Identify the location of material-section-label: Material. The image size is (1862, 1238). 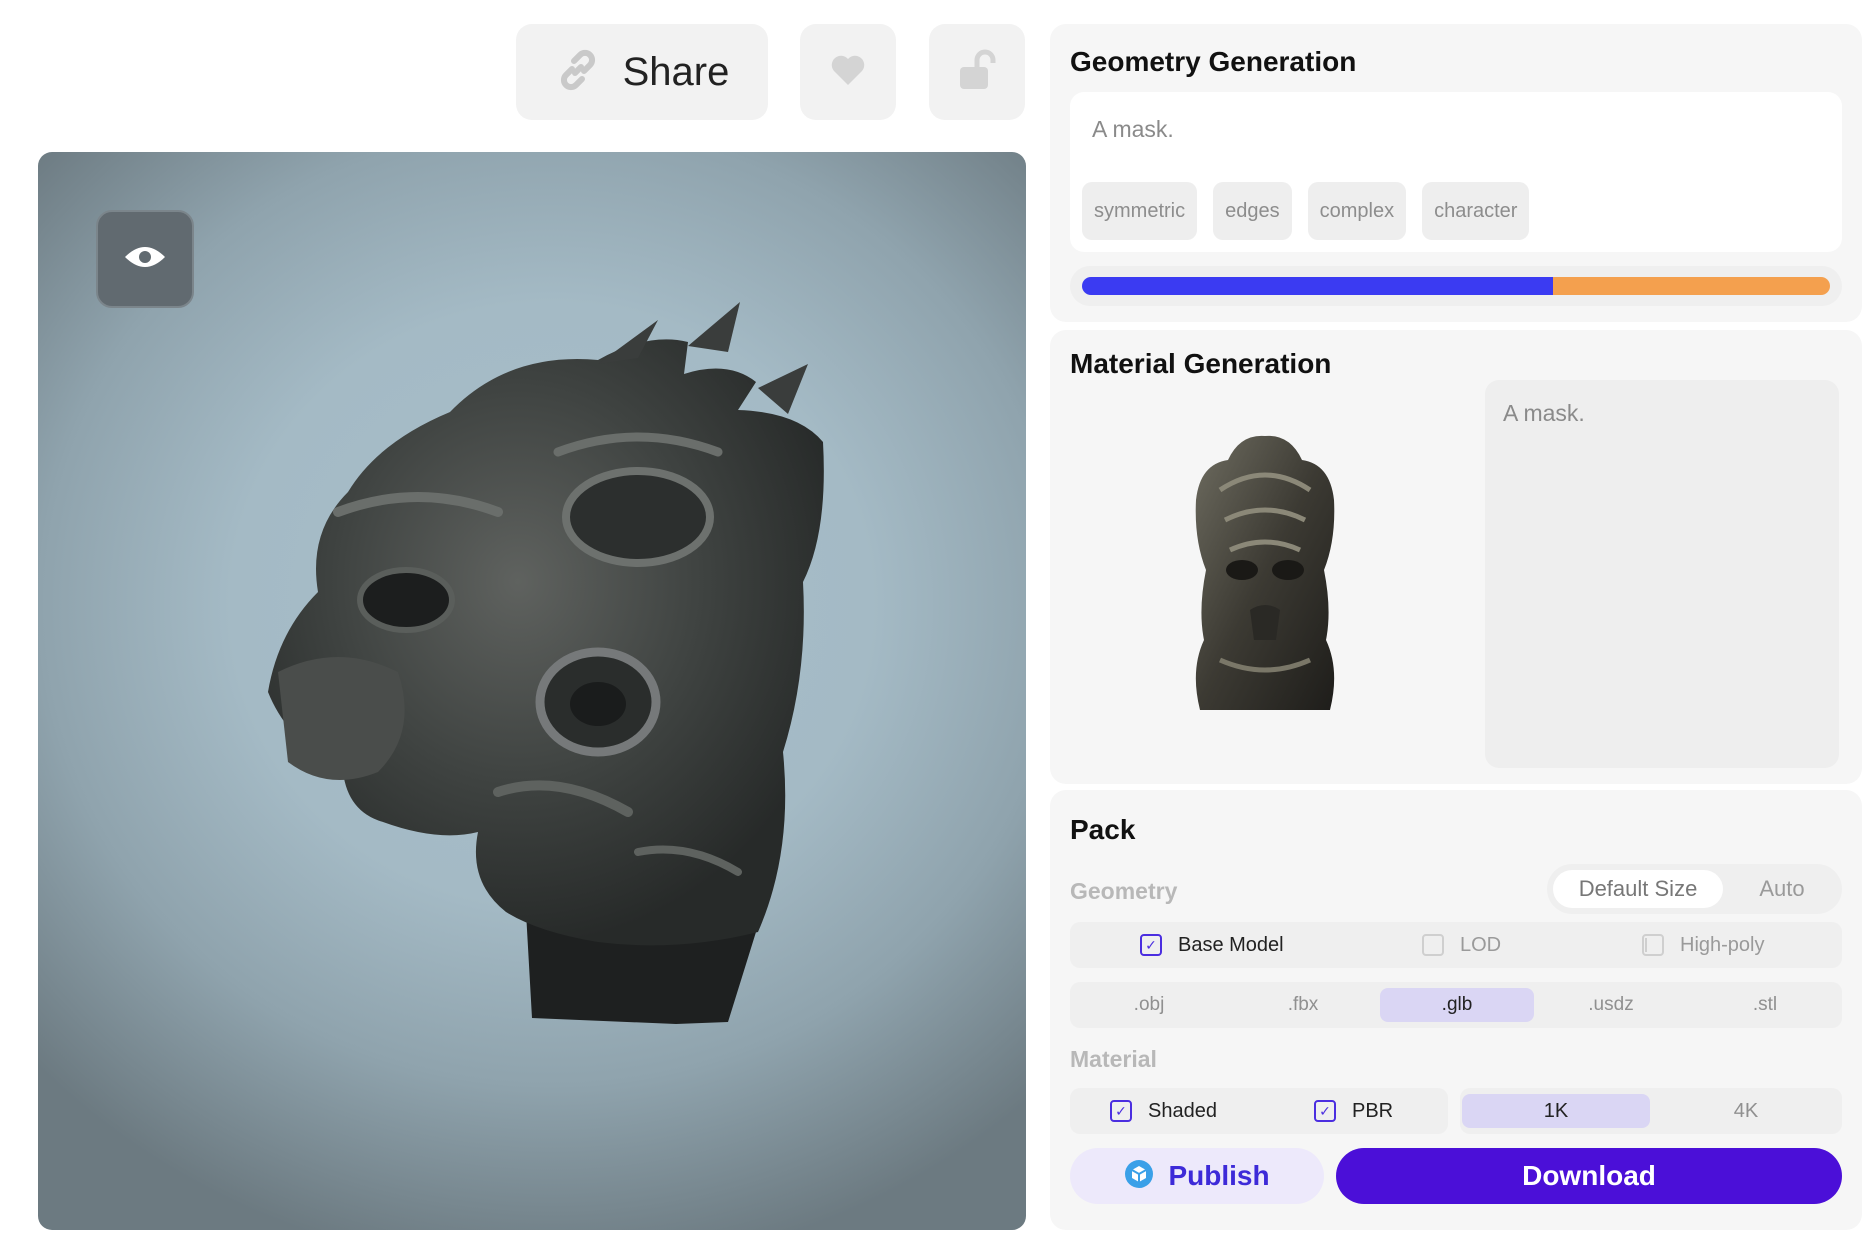
(1113, 1059).